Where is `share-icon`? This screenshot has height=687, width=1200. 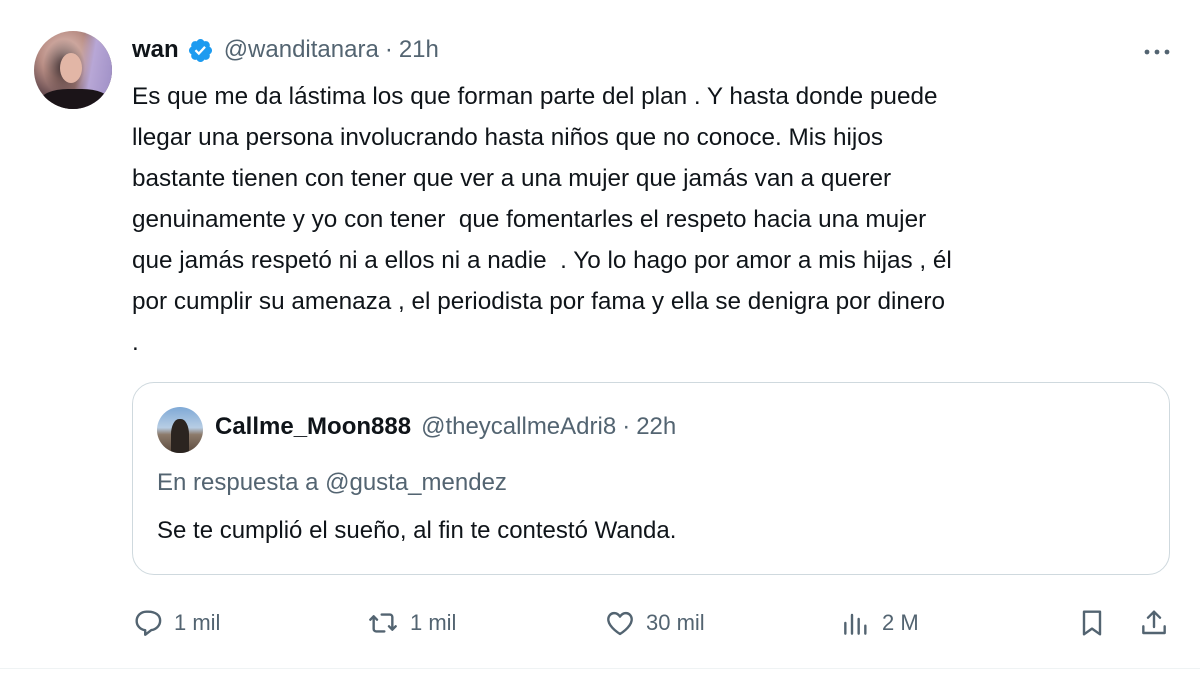 share-icon is located at coordinates (1154, 623).